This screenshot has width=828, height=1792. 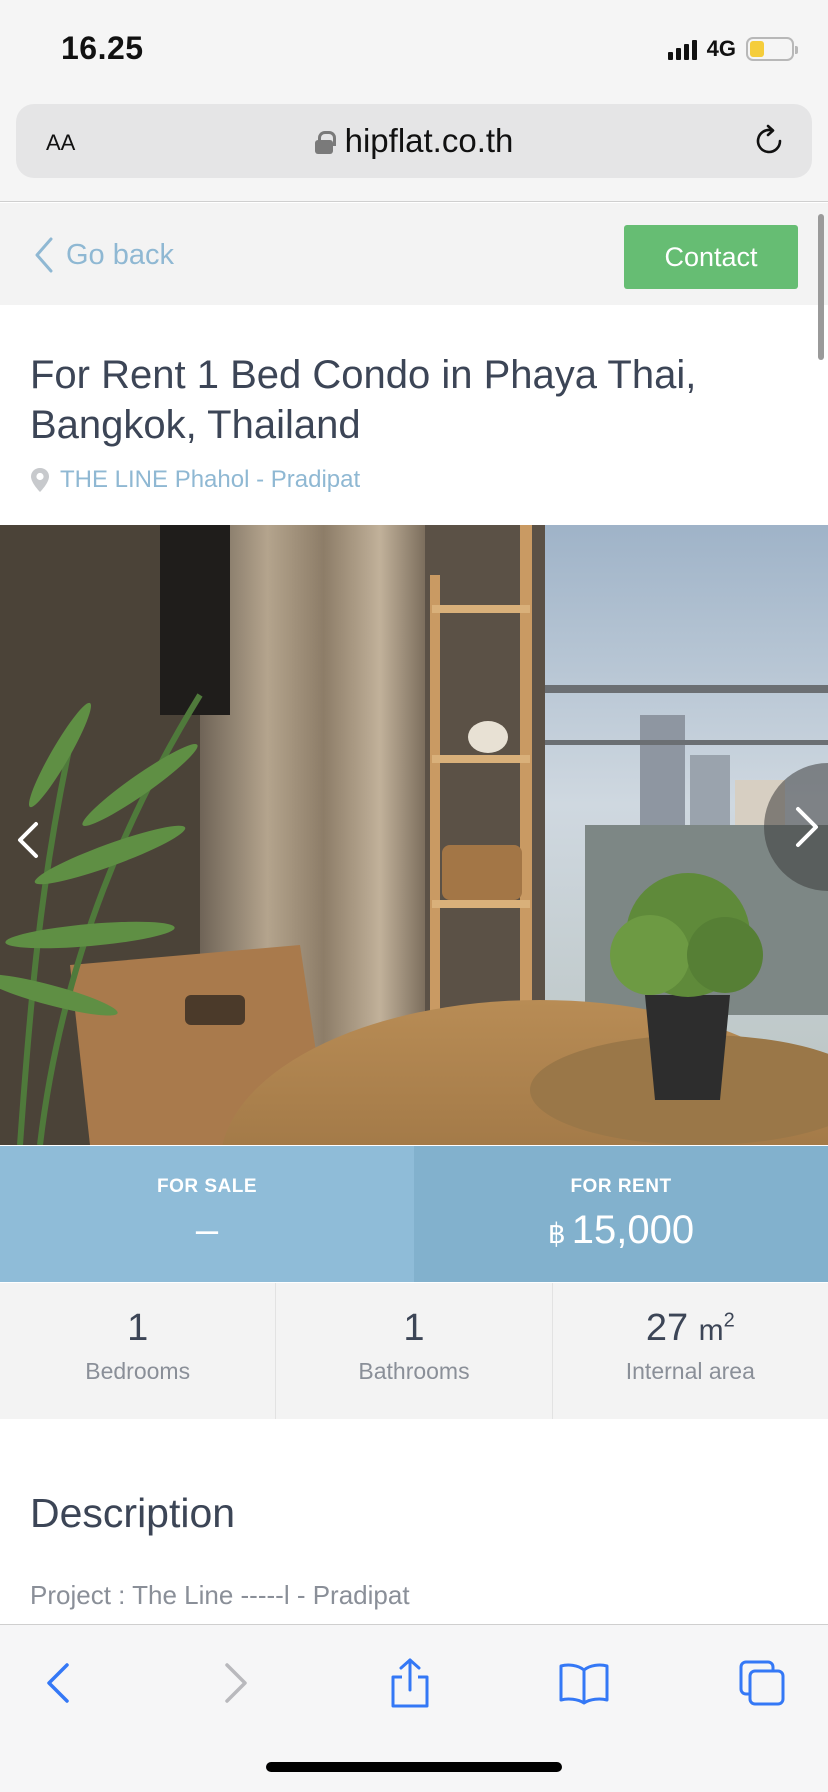 I want to click on home-indicator, so click(x=414, y=1767).